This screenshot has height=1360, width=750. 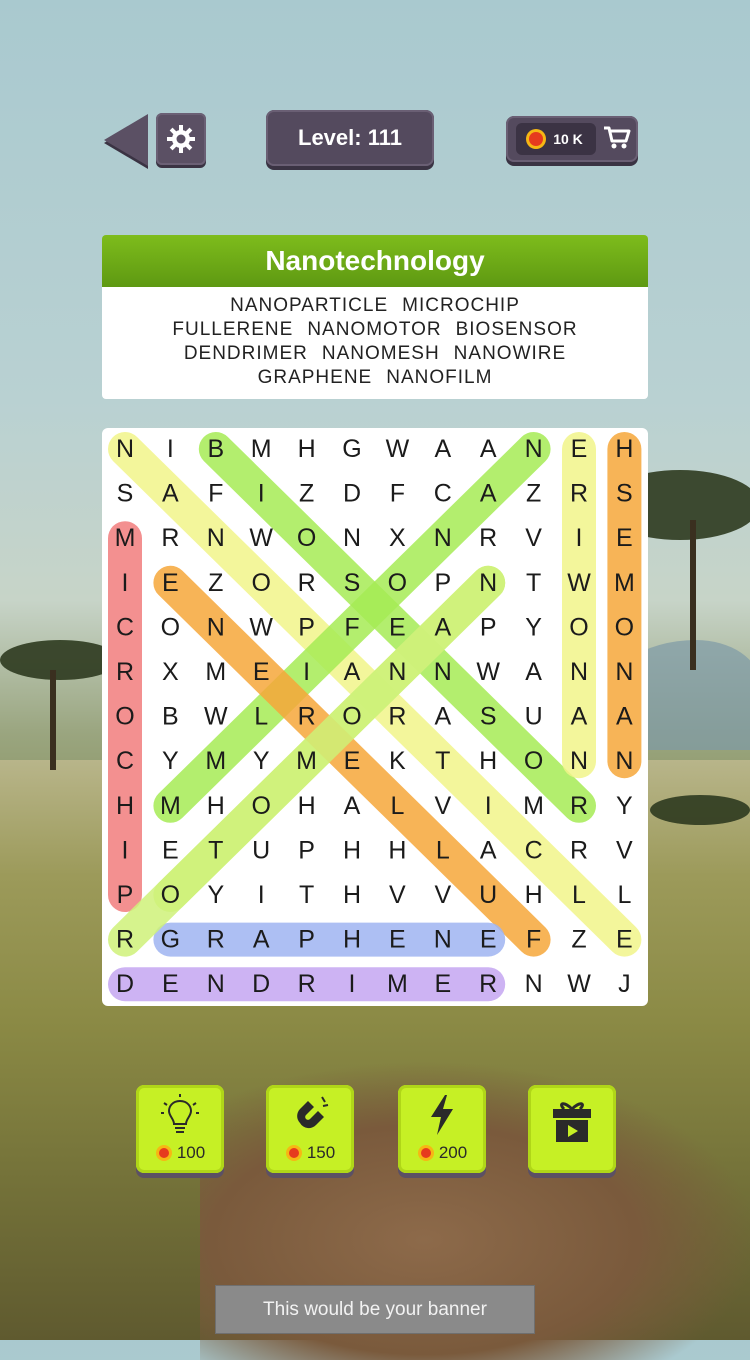 I want to click on grid-letter: U, so click(x=261, y=850).